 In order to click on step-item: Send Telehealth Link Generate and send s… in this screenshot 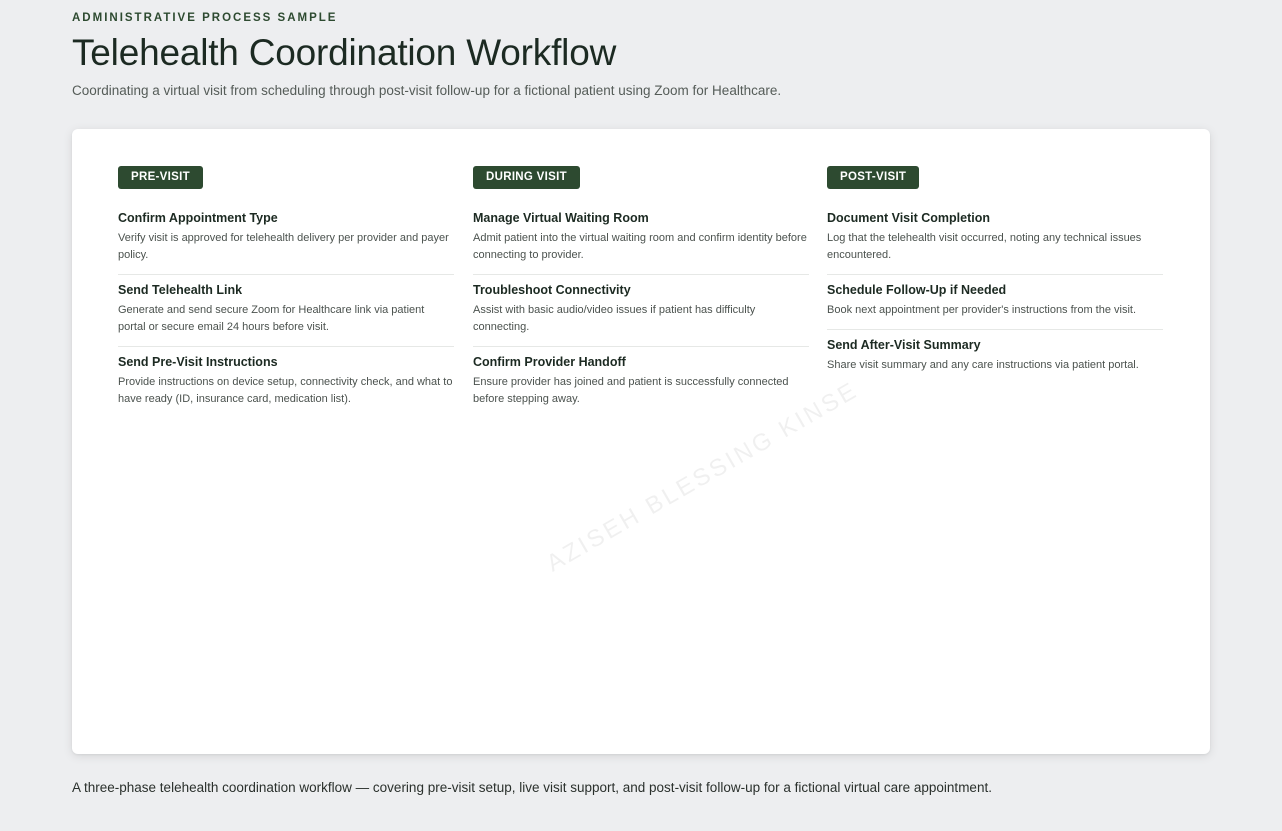, I will do `click(286, 315)`.